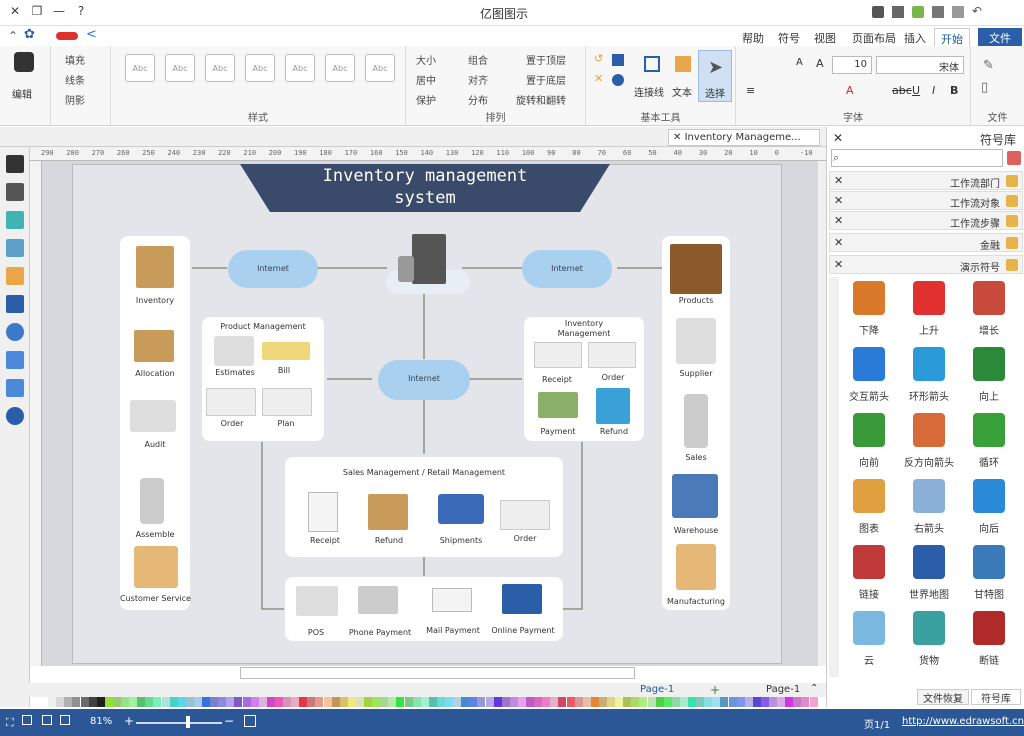 This screenshot has height=736, width=1024. Describe the element at coordinates (618, 80) in the screenshot. I see `ellipse-icon` at that location.